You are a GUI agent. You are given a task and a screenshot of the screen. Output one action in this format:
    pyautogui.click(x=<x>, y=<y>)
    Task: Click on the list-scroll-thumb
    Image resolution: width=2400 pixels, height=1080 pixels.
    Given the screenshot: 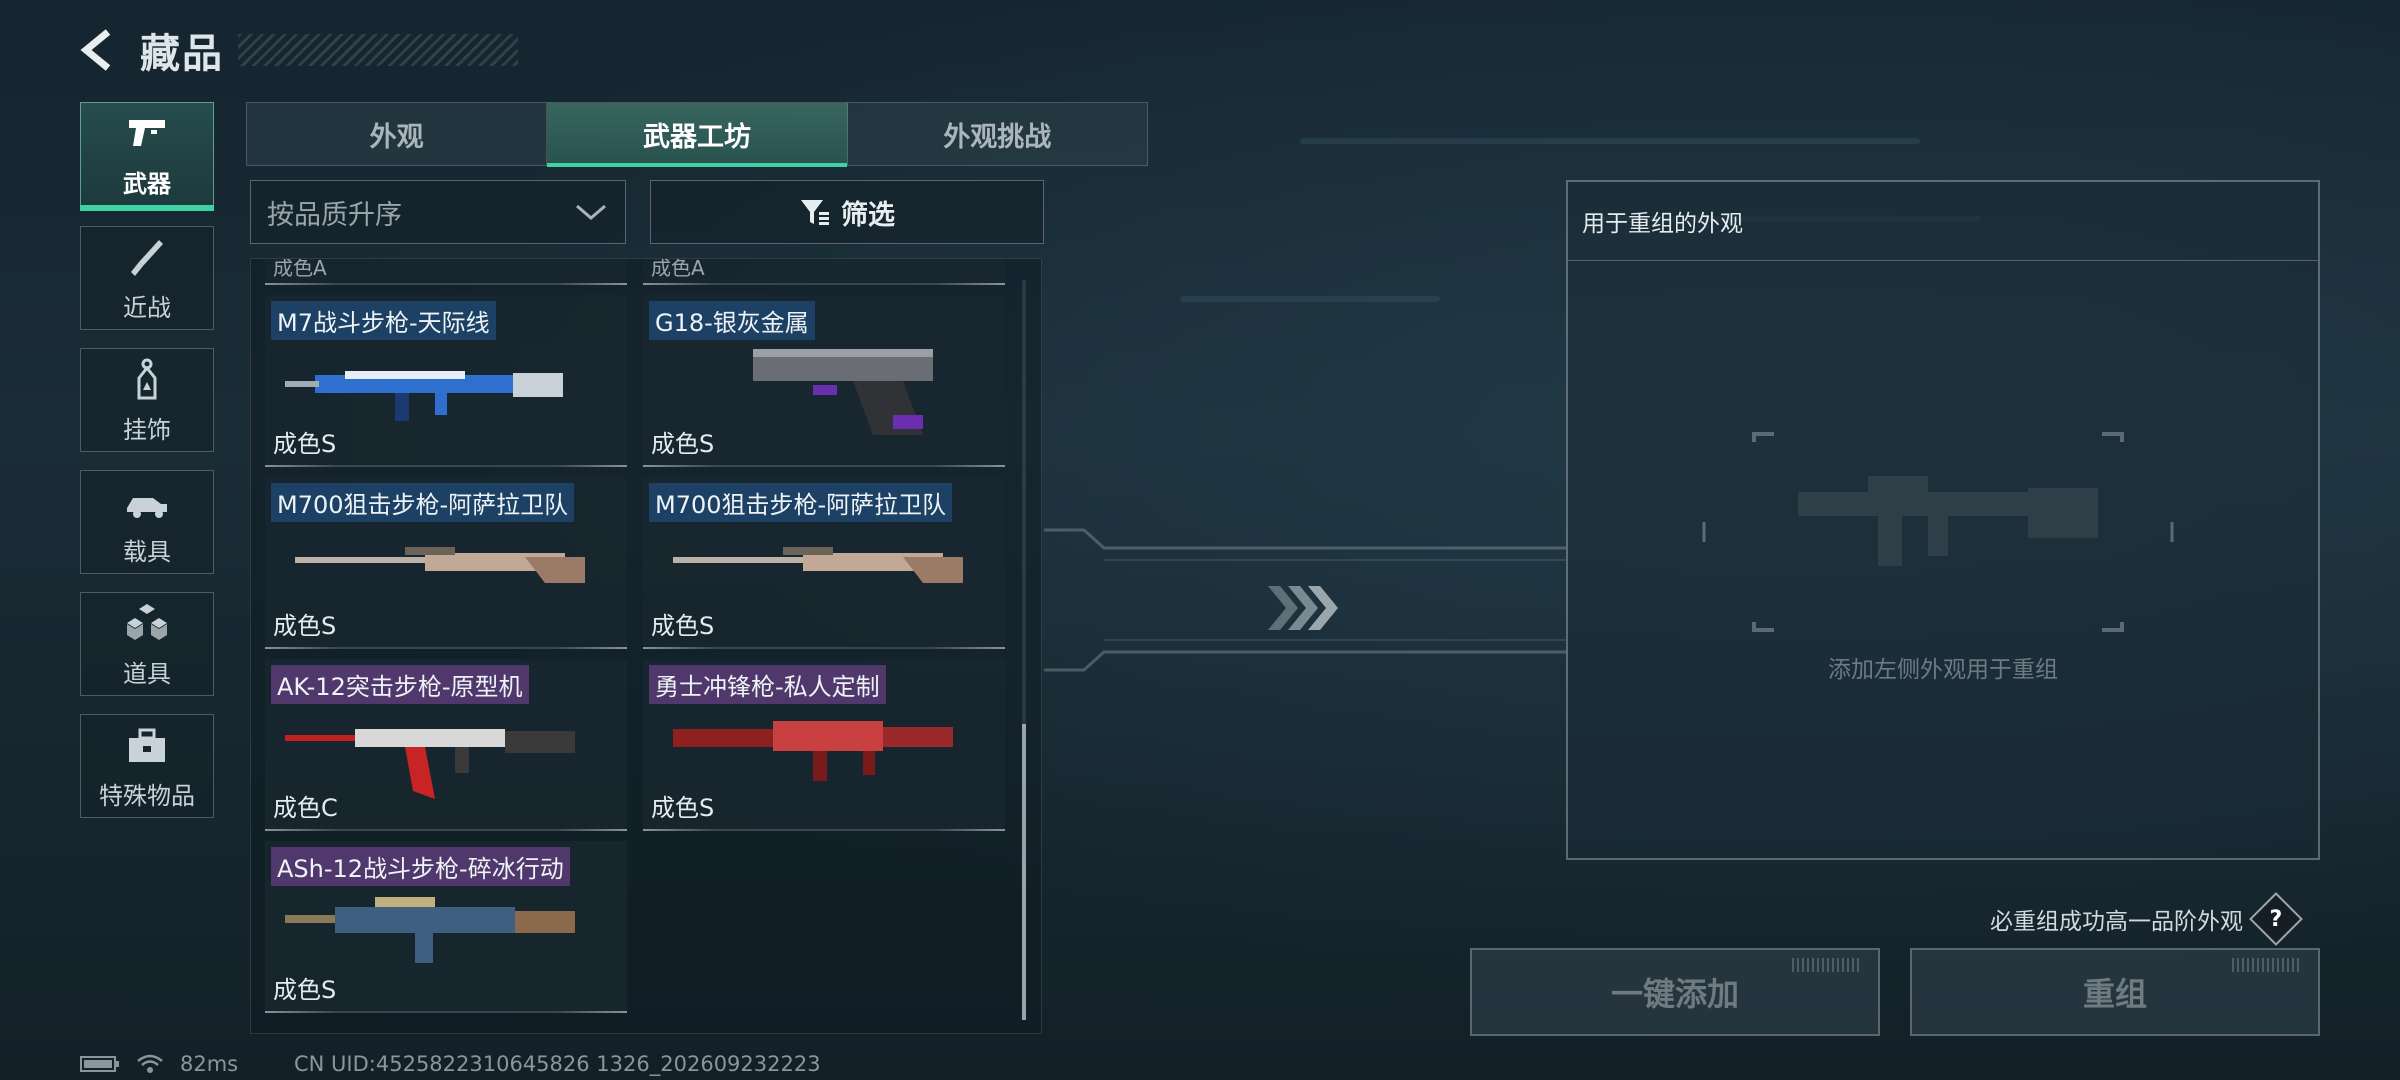 What is the action you would take?
    pyautogui.click(x=1024, y=872)
    